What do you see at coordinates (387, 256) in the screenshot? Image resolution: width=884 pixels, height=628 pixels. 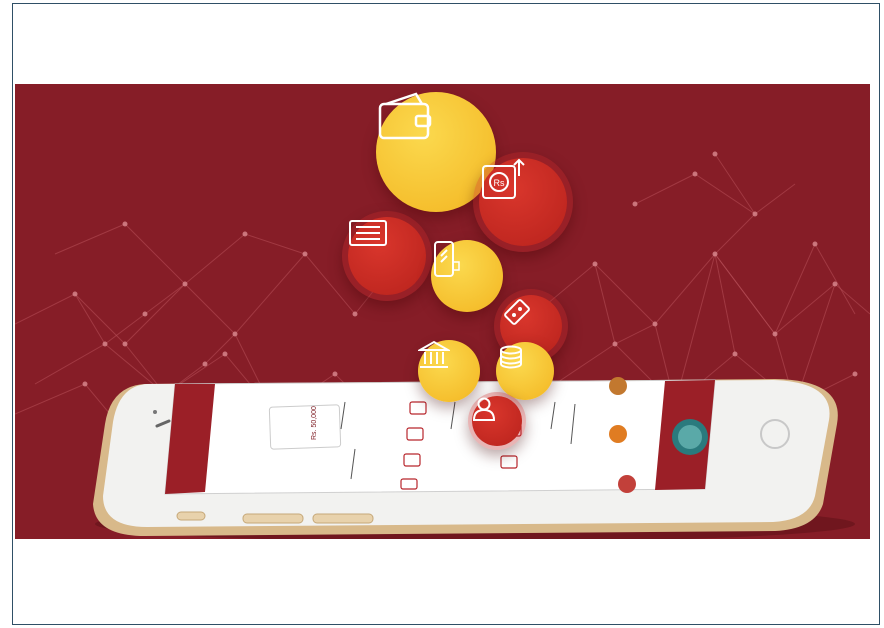 I see `ticket-icon` at bounding box center [387, 256].